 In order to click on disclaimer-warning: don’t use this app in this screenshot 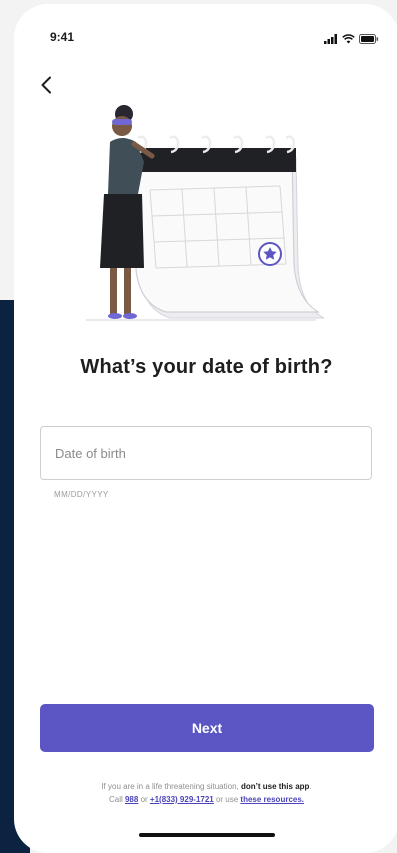, I will do `click(275, 786)`.